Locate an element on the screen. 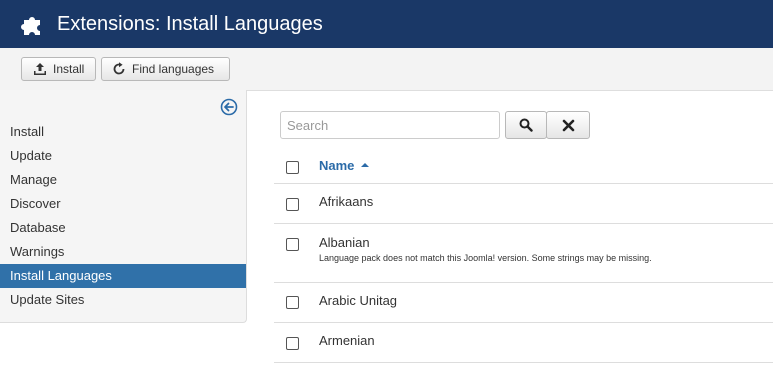  sidebar-item-update-sites: Update Sites is located at coordinates (123, 300).